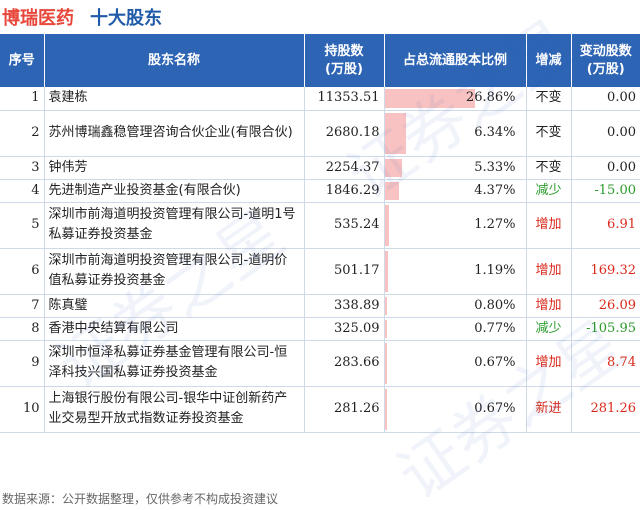 The height and width of the screenshot is (510, 640). I want to click on table-row: 2 苏州博瑞鑫稳管理咨询合伙企业(有限合伙) 2680.18 6.34% 不变 0.00, so click(320, 133).